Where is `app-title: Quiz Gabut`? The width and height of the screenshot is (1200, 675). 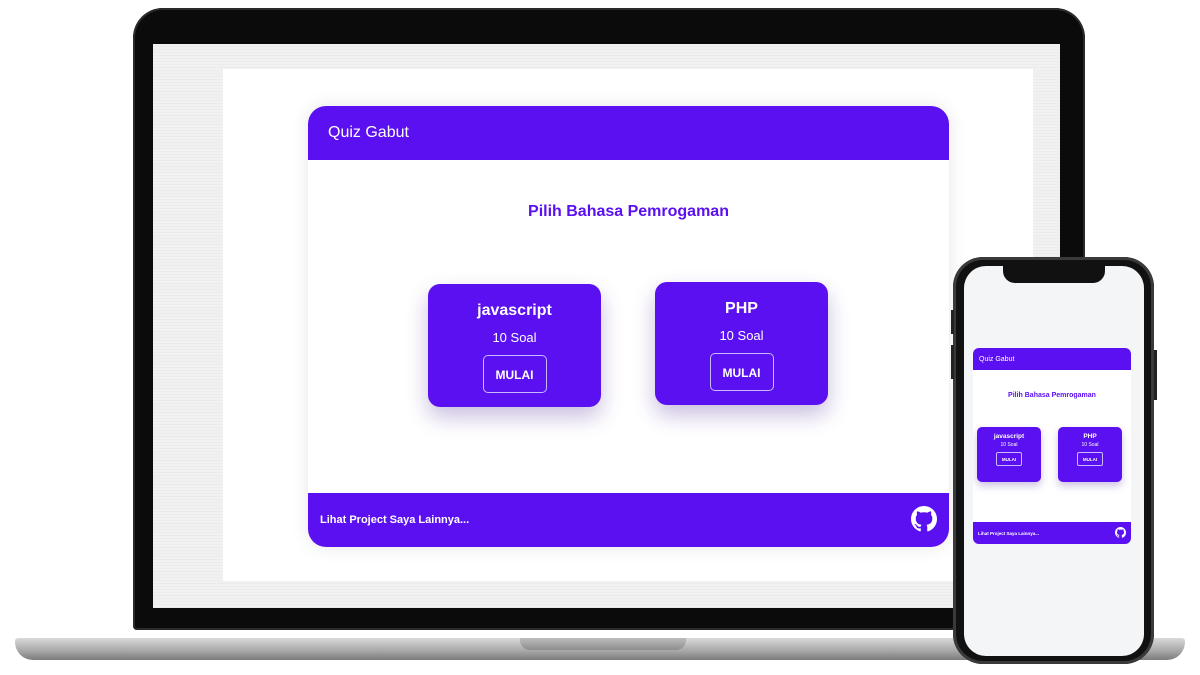 app-title: Quiz Gabut is located at coordinates (368, 132).